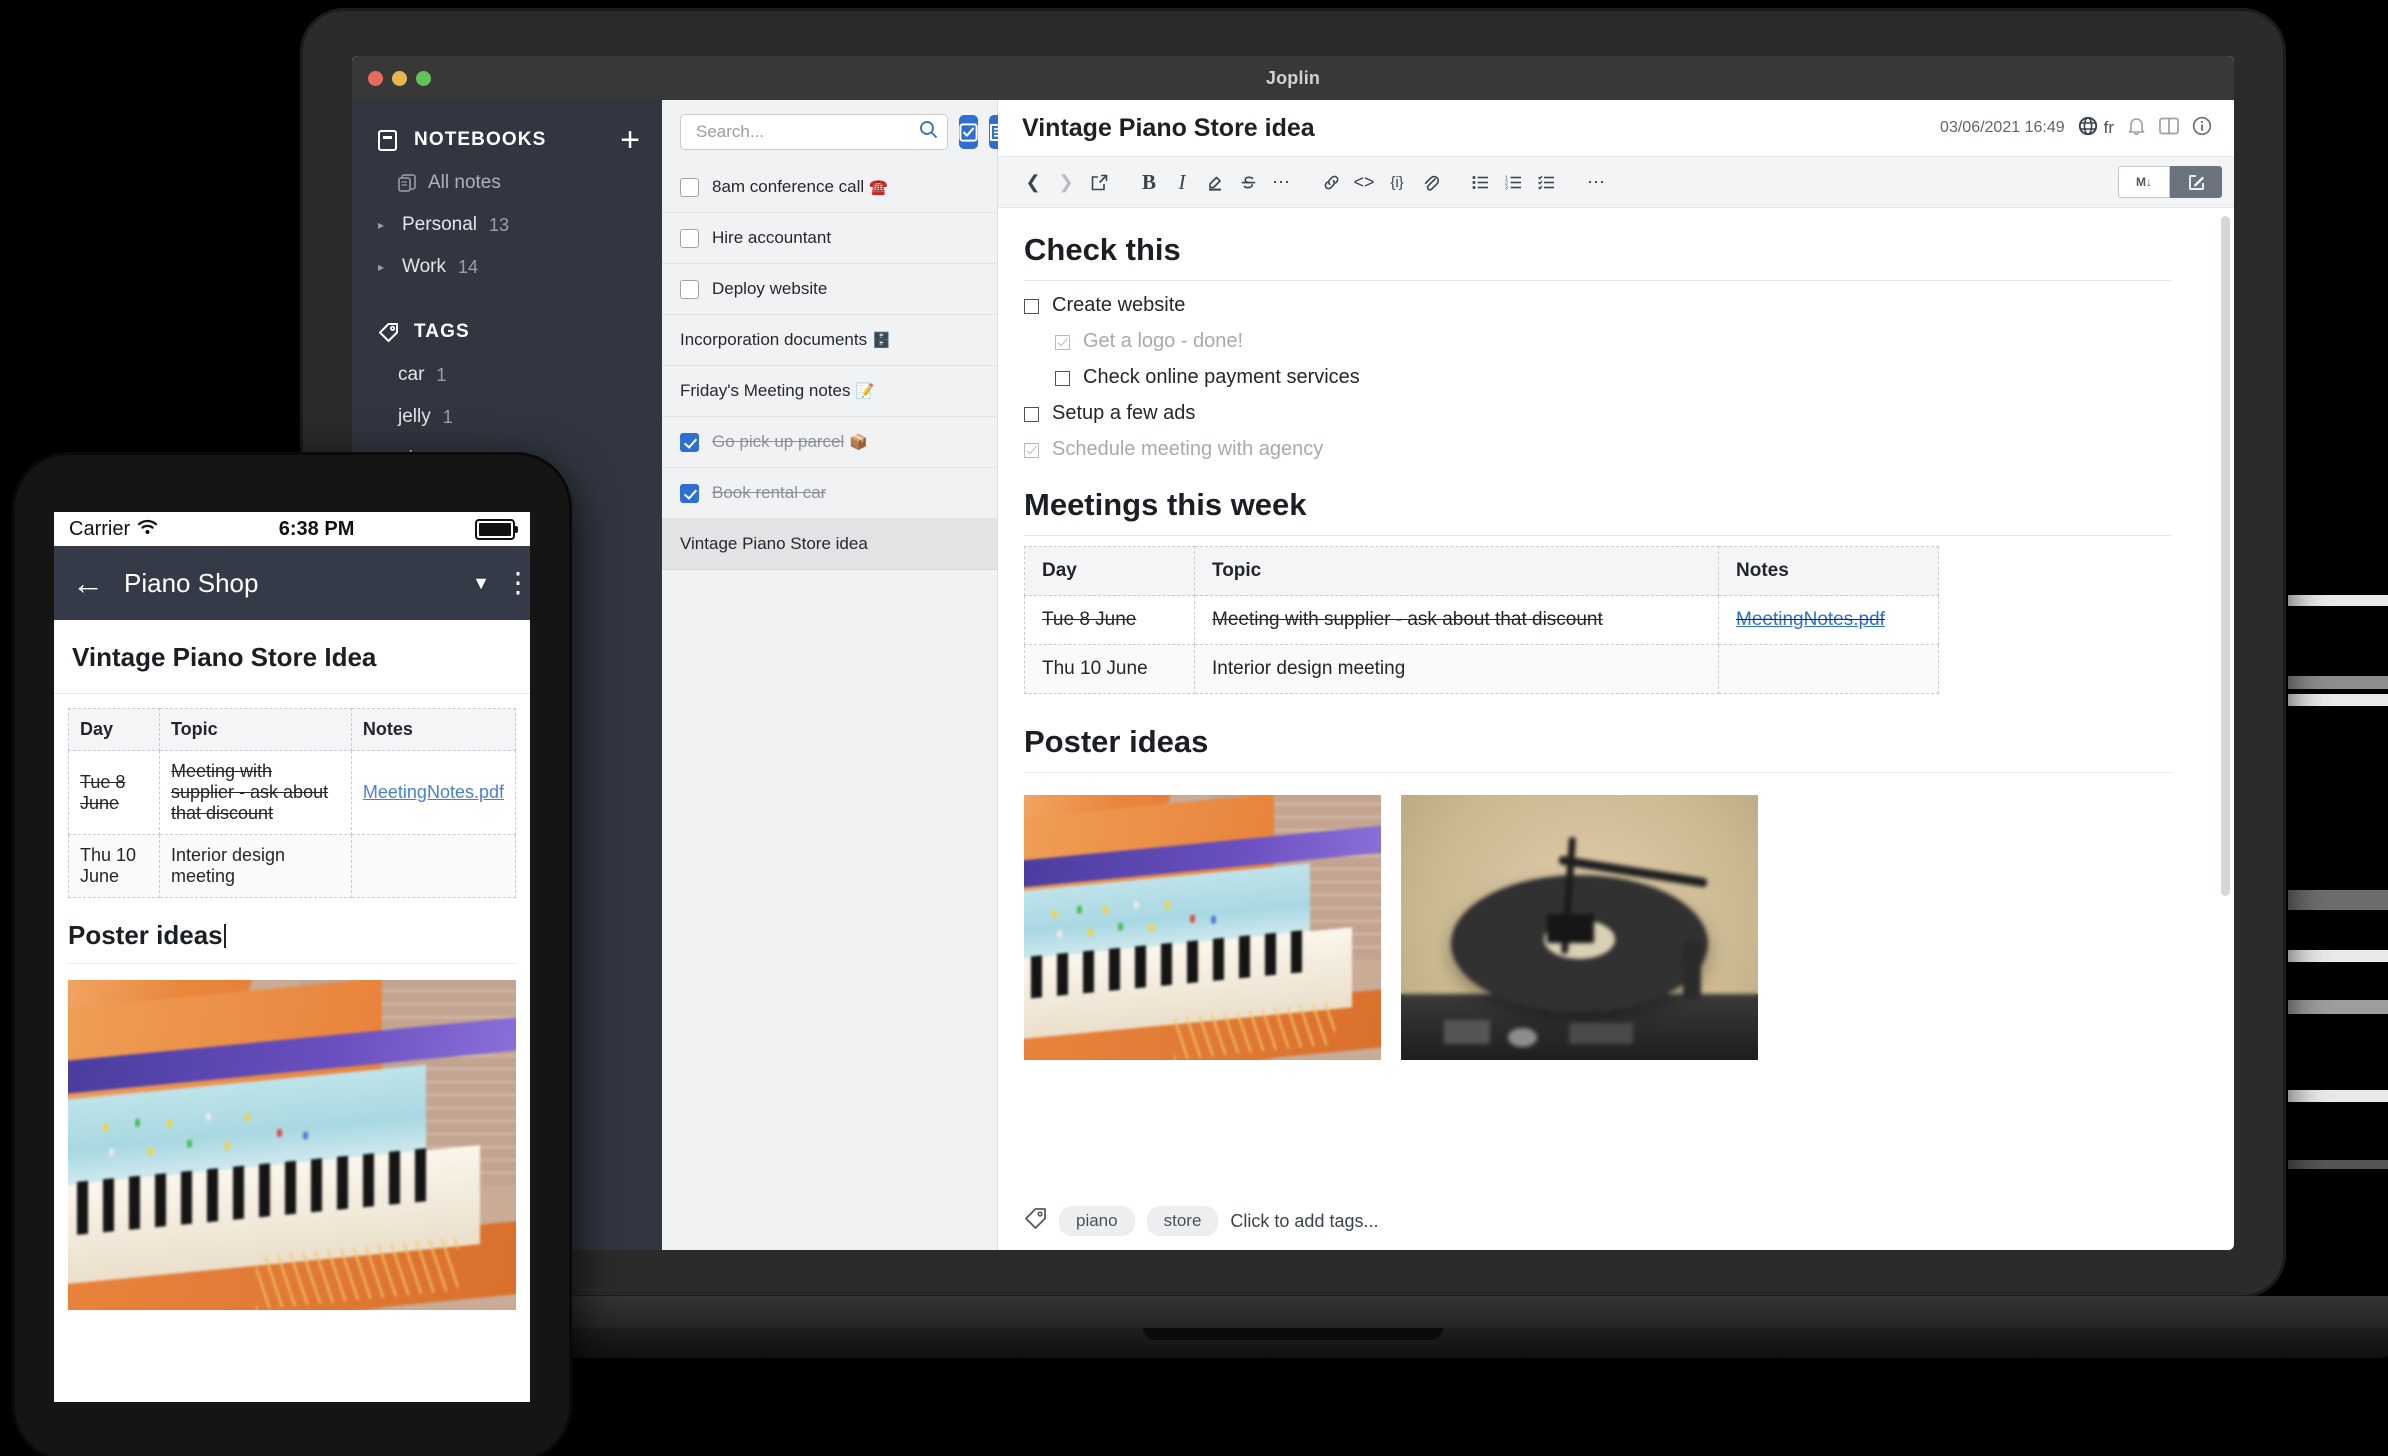  I want to click on checklist-item: Check online payment services, so click(1613, 377).